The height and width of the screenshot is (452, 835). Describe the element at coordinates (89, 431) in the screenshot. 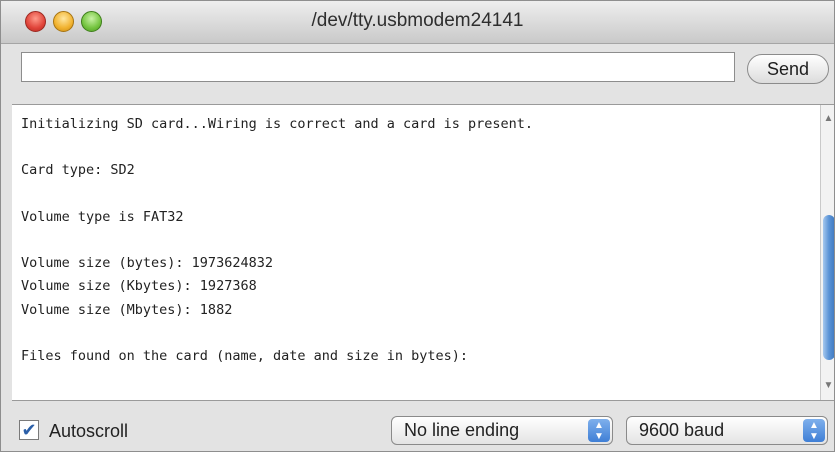

I see `autoscroll-label: Autoscroll` at that location.